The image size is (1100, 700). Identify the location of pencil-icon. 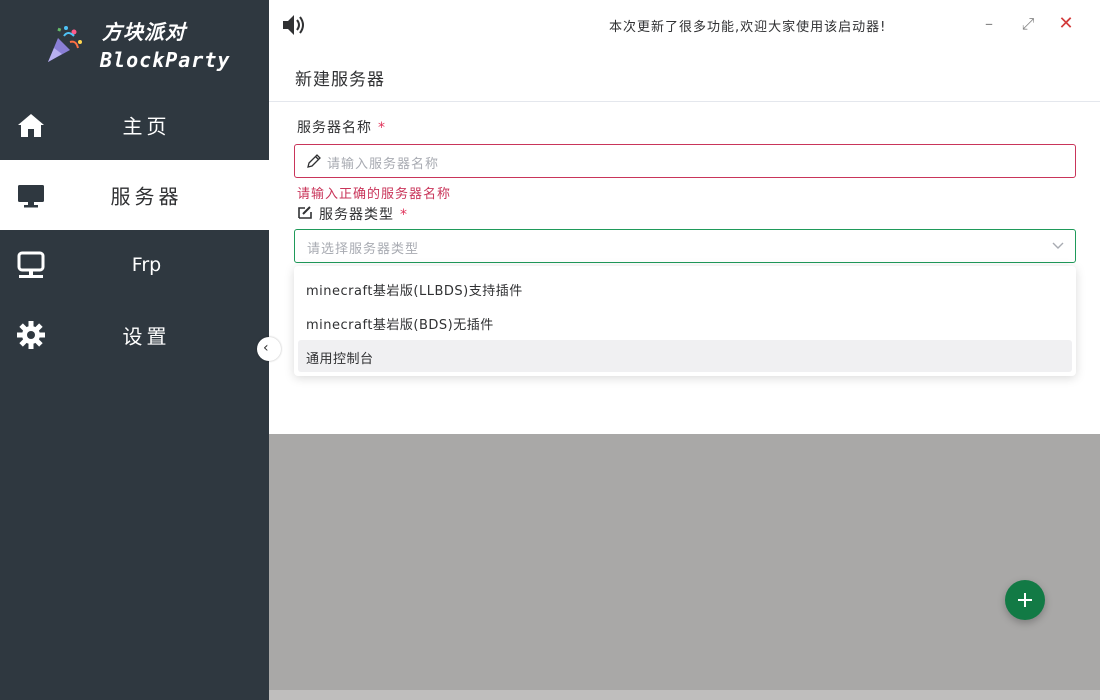
(314, 161).